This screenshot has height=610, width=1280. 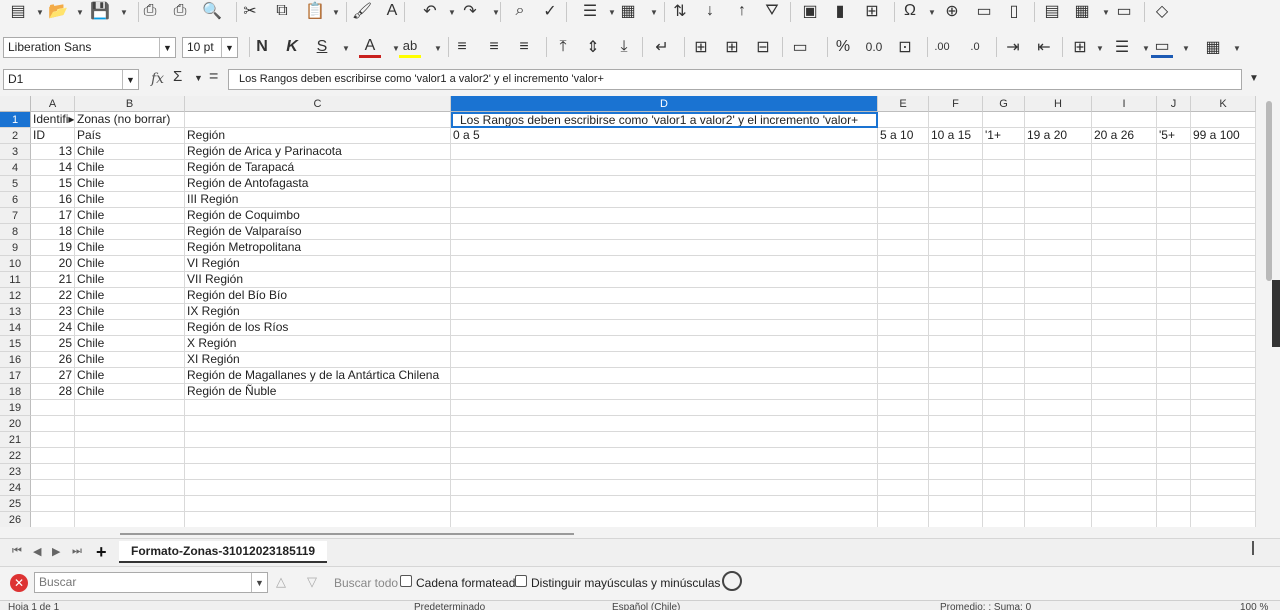 I want to click on find-replace-icon, so click(x=732, y=581).